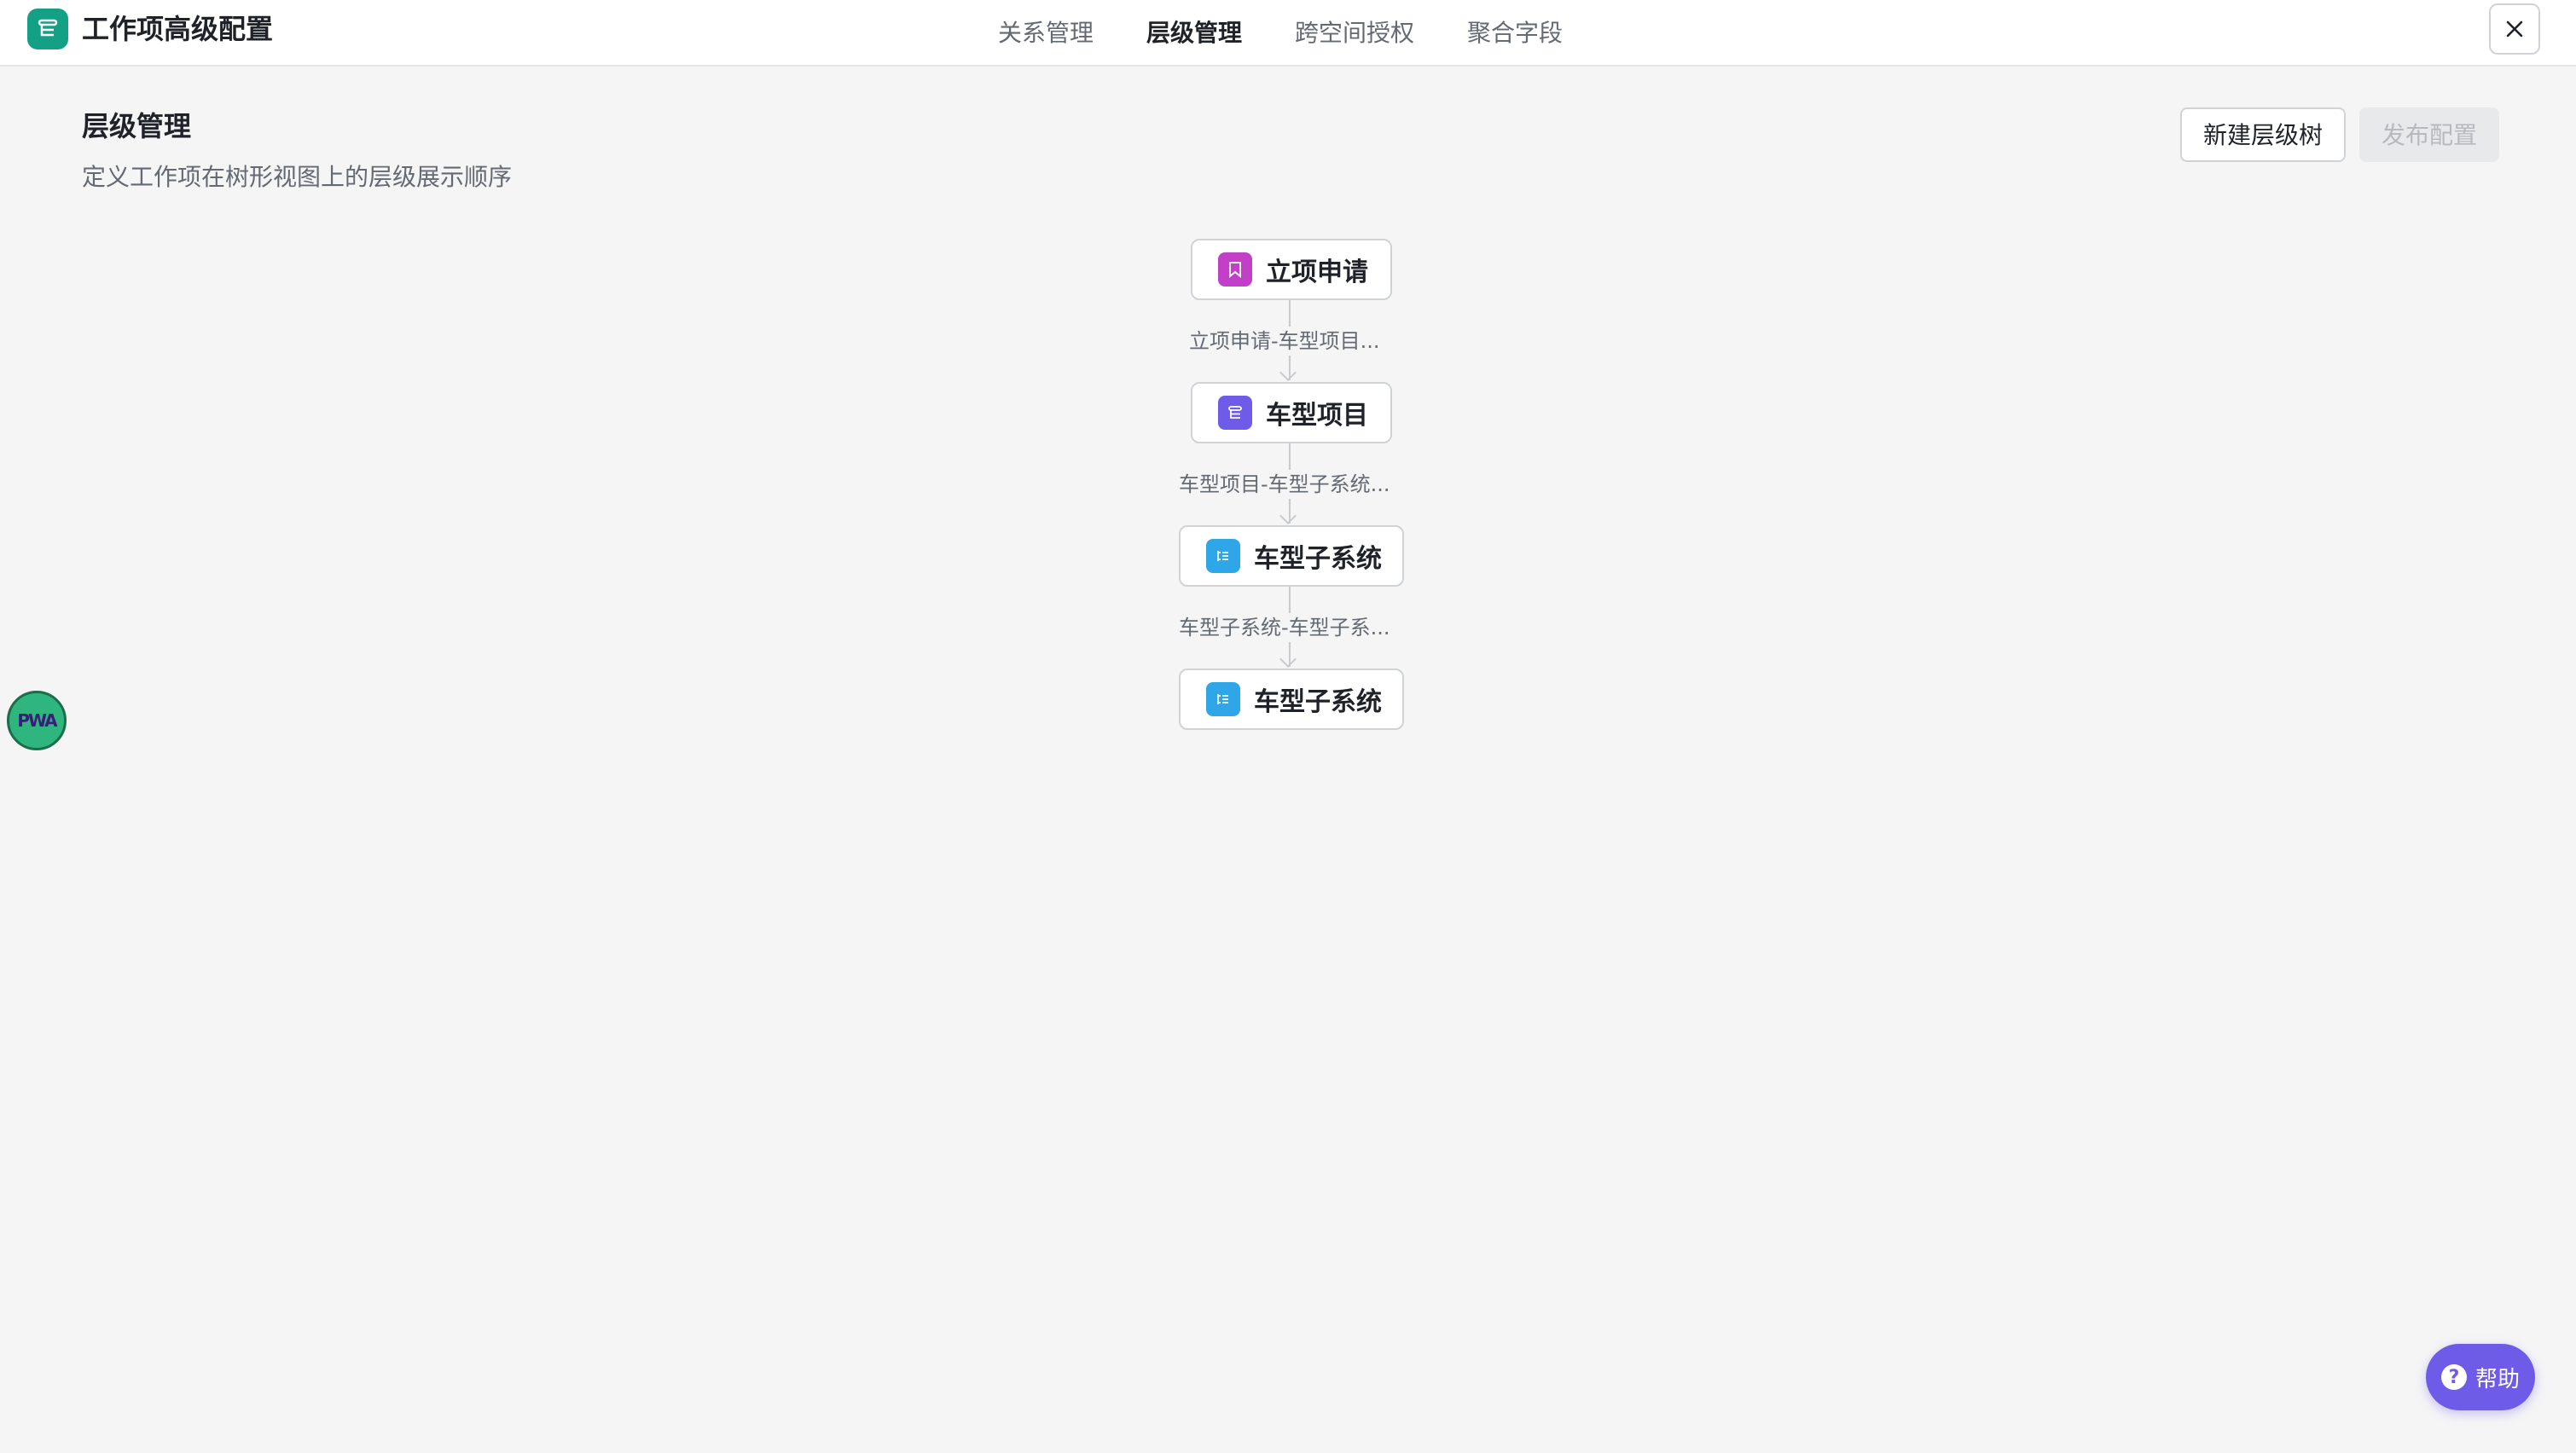 This screenshot has height=1453, width=2576. What do you see at coordinates (1235, 413) in the screenshot?
I see `hierarchy-icon` at bounding box center [1235, 413].